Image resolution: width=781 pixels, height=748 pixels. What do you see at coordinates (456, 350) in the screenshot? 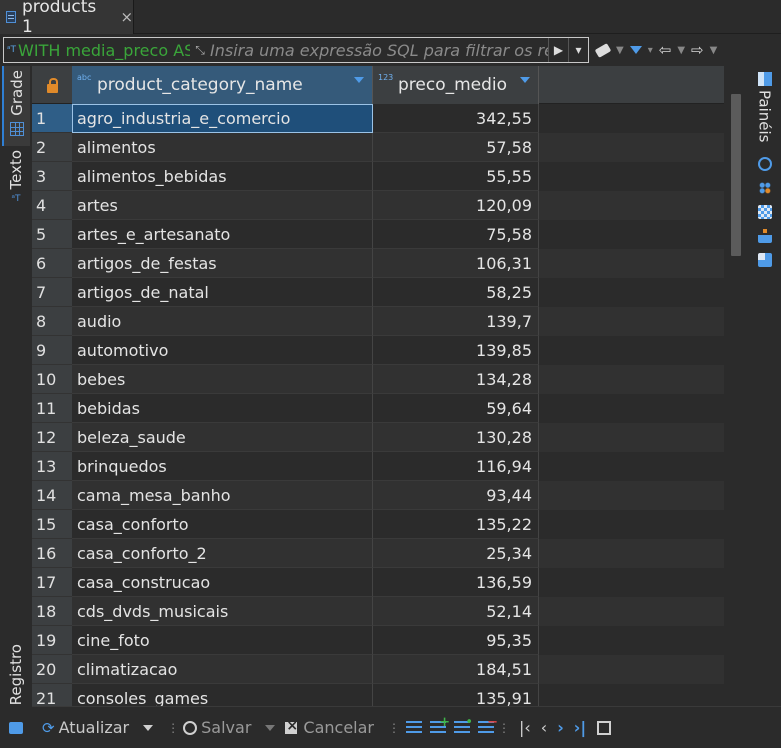
I see `cell-preco-medio: 139,85` at bounding box center [456, 350].